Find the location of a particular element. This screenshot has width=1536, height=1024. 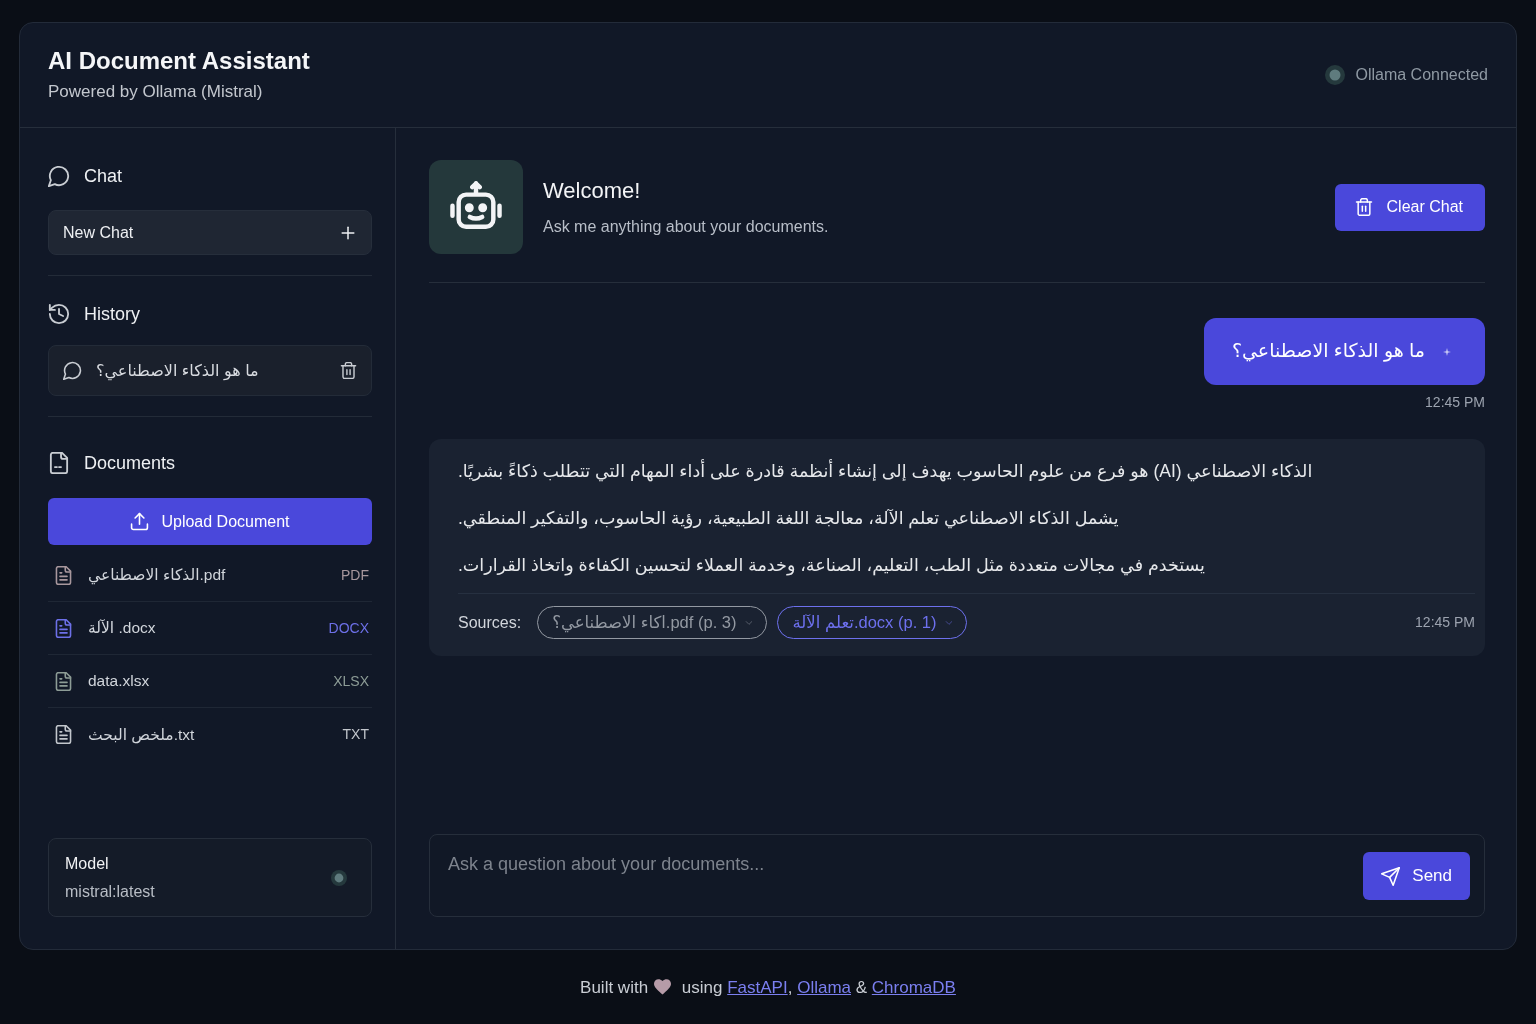

model-label: Model is located at coordinates (87, 863).